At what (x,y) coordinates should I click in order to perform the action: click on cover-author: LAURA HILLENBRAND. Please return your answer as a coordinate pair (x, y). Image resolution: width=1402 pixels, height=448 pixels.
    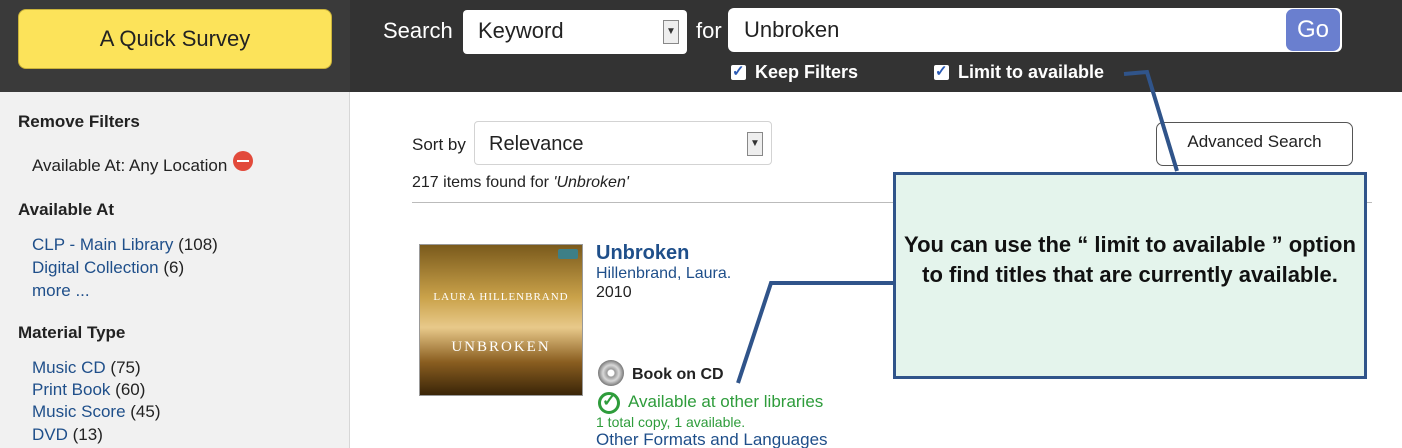
    Looking at the image, I should click on (501, 297).